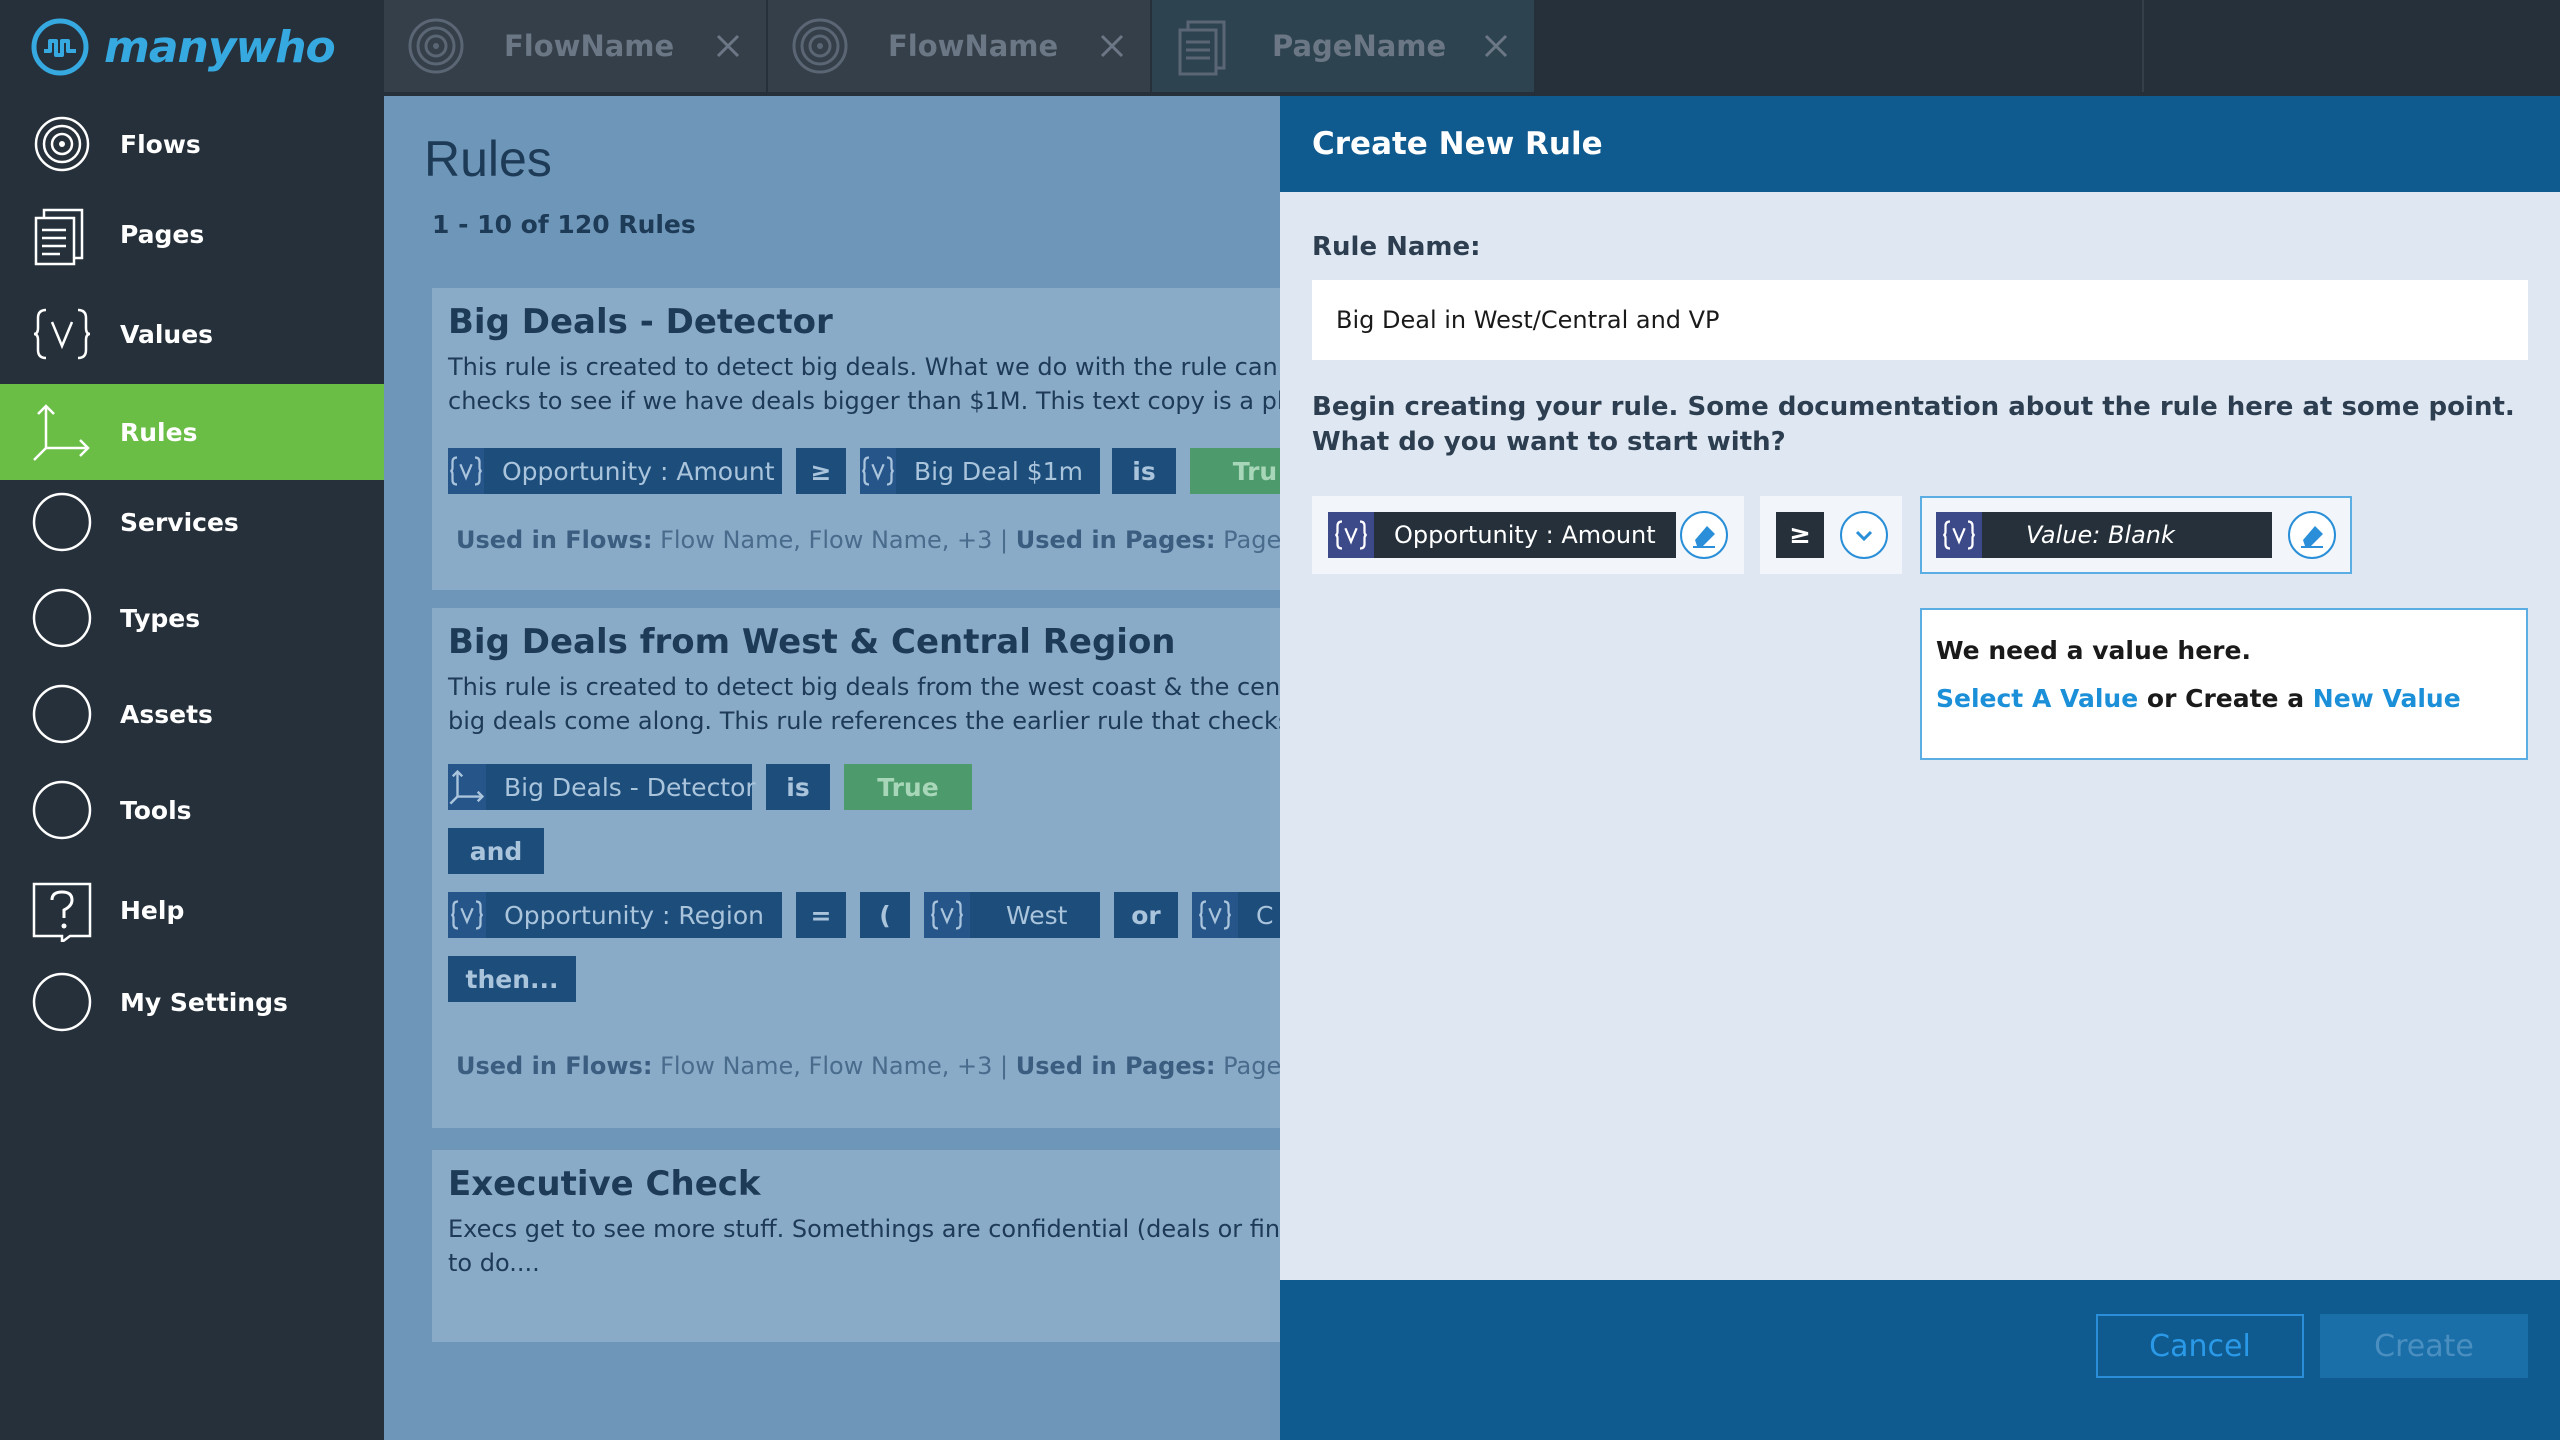 The width and height of the screenshot is (2560, 1440). Describe the element at coordinates (156, 810) in the screenshot. I see `sidebar-item-label: Tools` at that location.